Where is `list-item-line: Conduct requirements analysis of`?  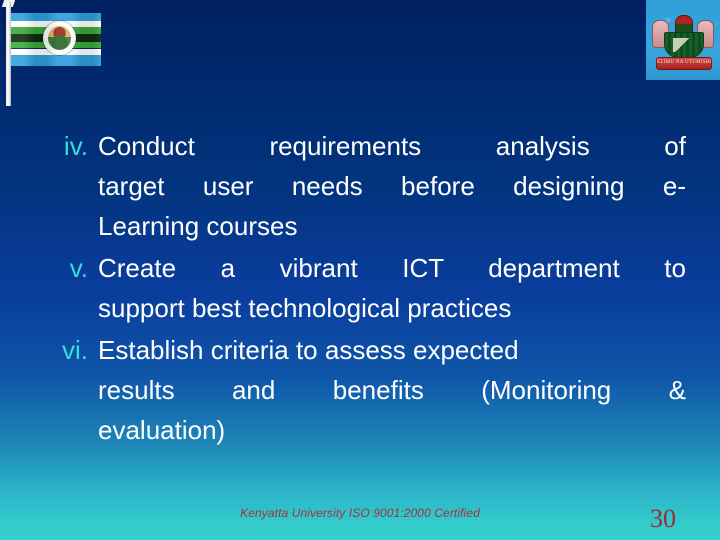 list-item-line: Conduct requirements analysis of is located at coordinates (392, 146).